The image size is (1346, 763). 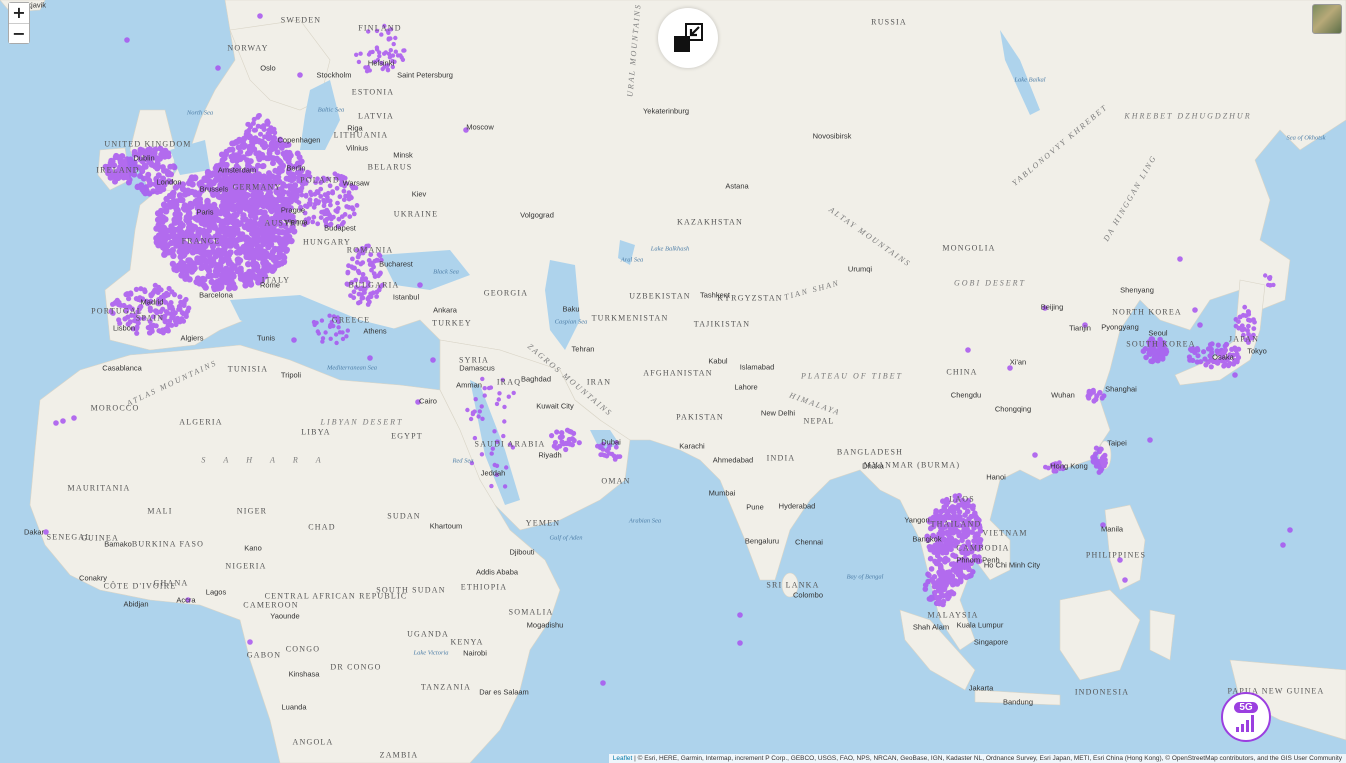 What do you see at coordinates (1327, 19) in the screenshot?
I see `basemap-switcher-button` at bounding box center [1327, 19].